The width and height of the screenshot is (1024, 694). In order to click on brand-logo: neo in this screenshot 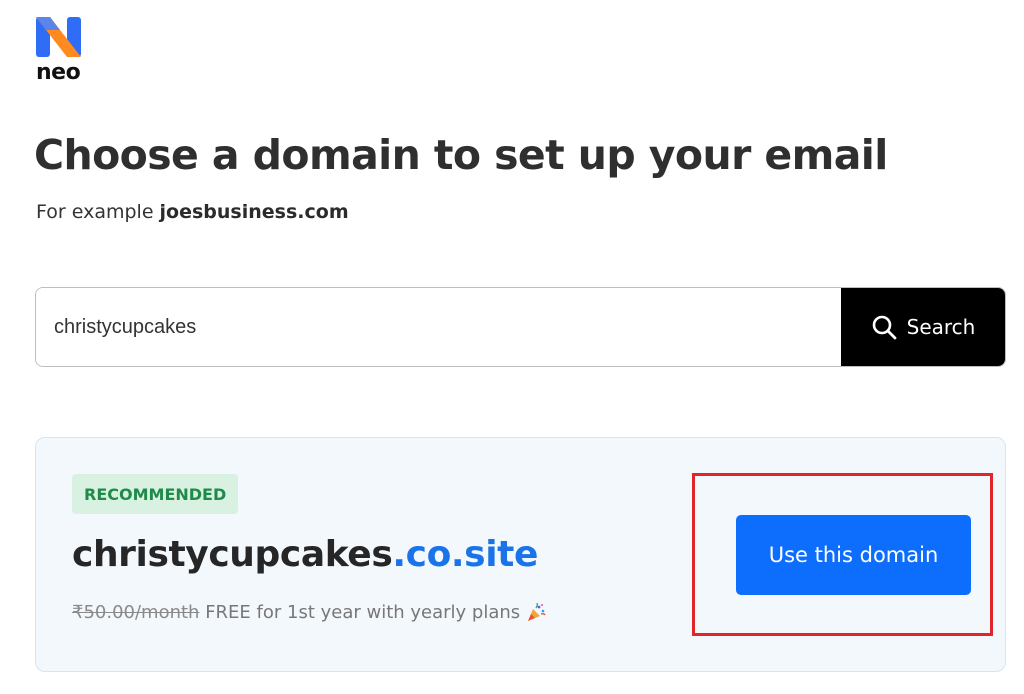, I will do `click(61, 50)`.